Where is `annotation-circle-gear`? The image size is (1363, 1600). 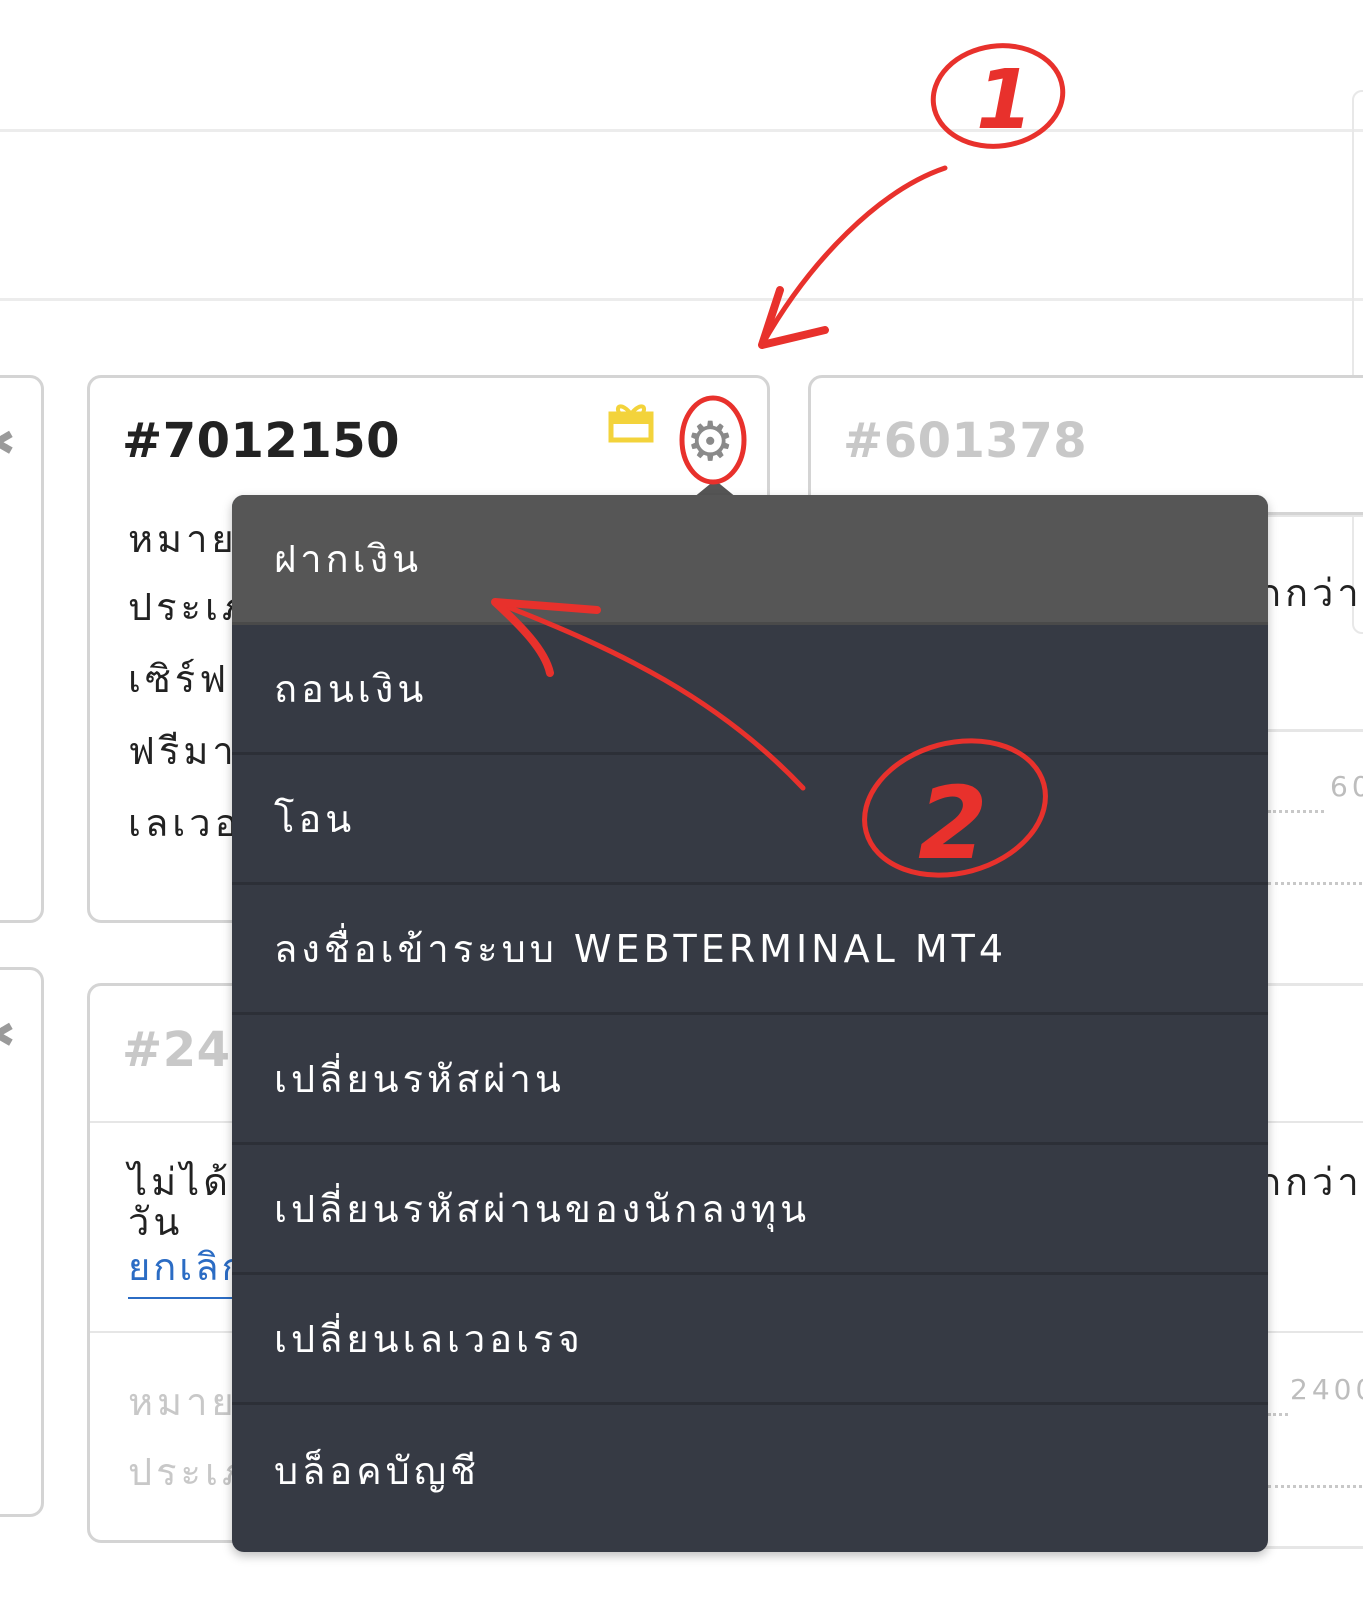
annotation-circle-gear is located at coordinates (713, 440).